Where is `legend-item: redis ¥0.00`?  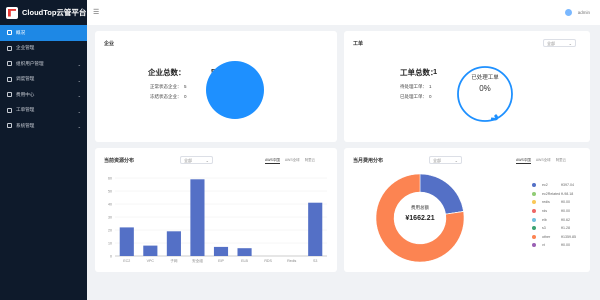
legend-item: redis ¥0.00 is located at coordinates (562, 202).